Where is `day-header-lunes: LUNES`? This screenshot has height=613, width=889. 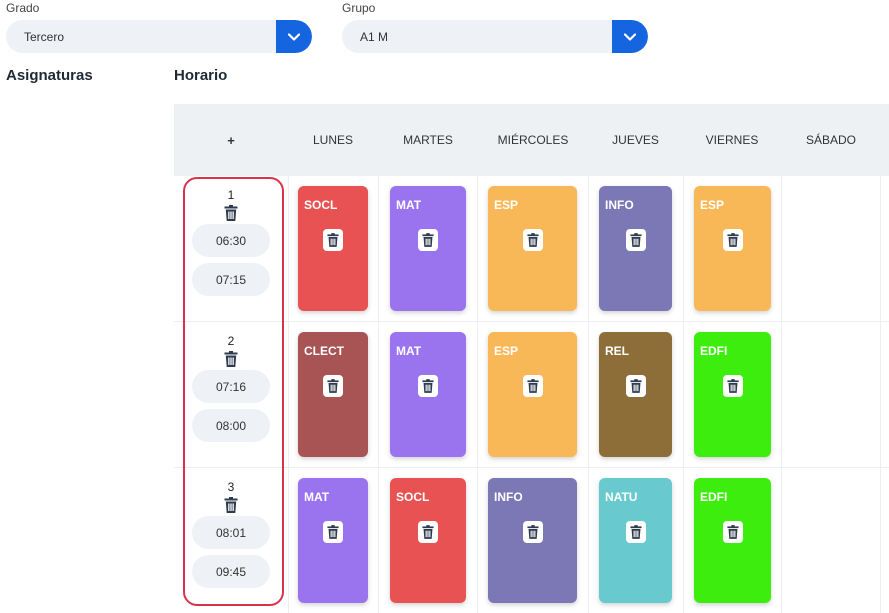 day-header-lunes: LUNES is located at coordinates (332, 140).